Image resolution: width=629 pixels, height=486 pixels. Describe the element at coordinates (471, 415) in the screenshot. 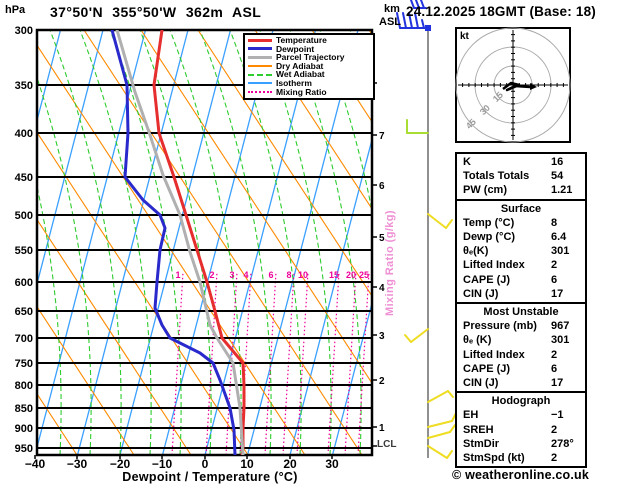

I see `table-row-label: EH` at that location.